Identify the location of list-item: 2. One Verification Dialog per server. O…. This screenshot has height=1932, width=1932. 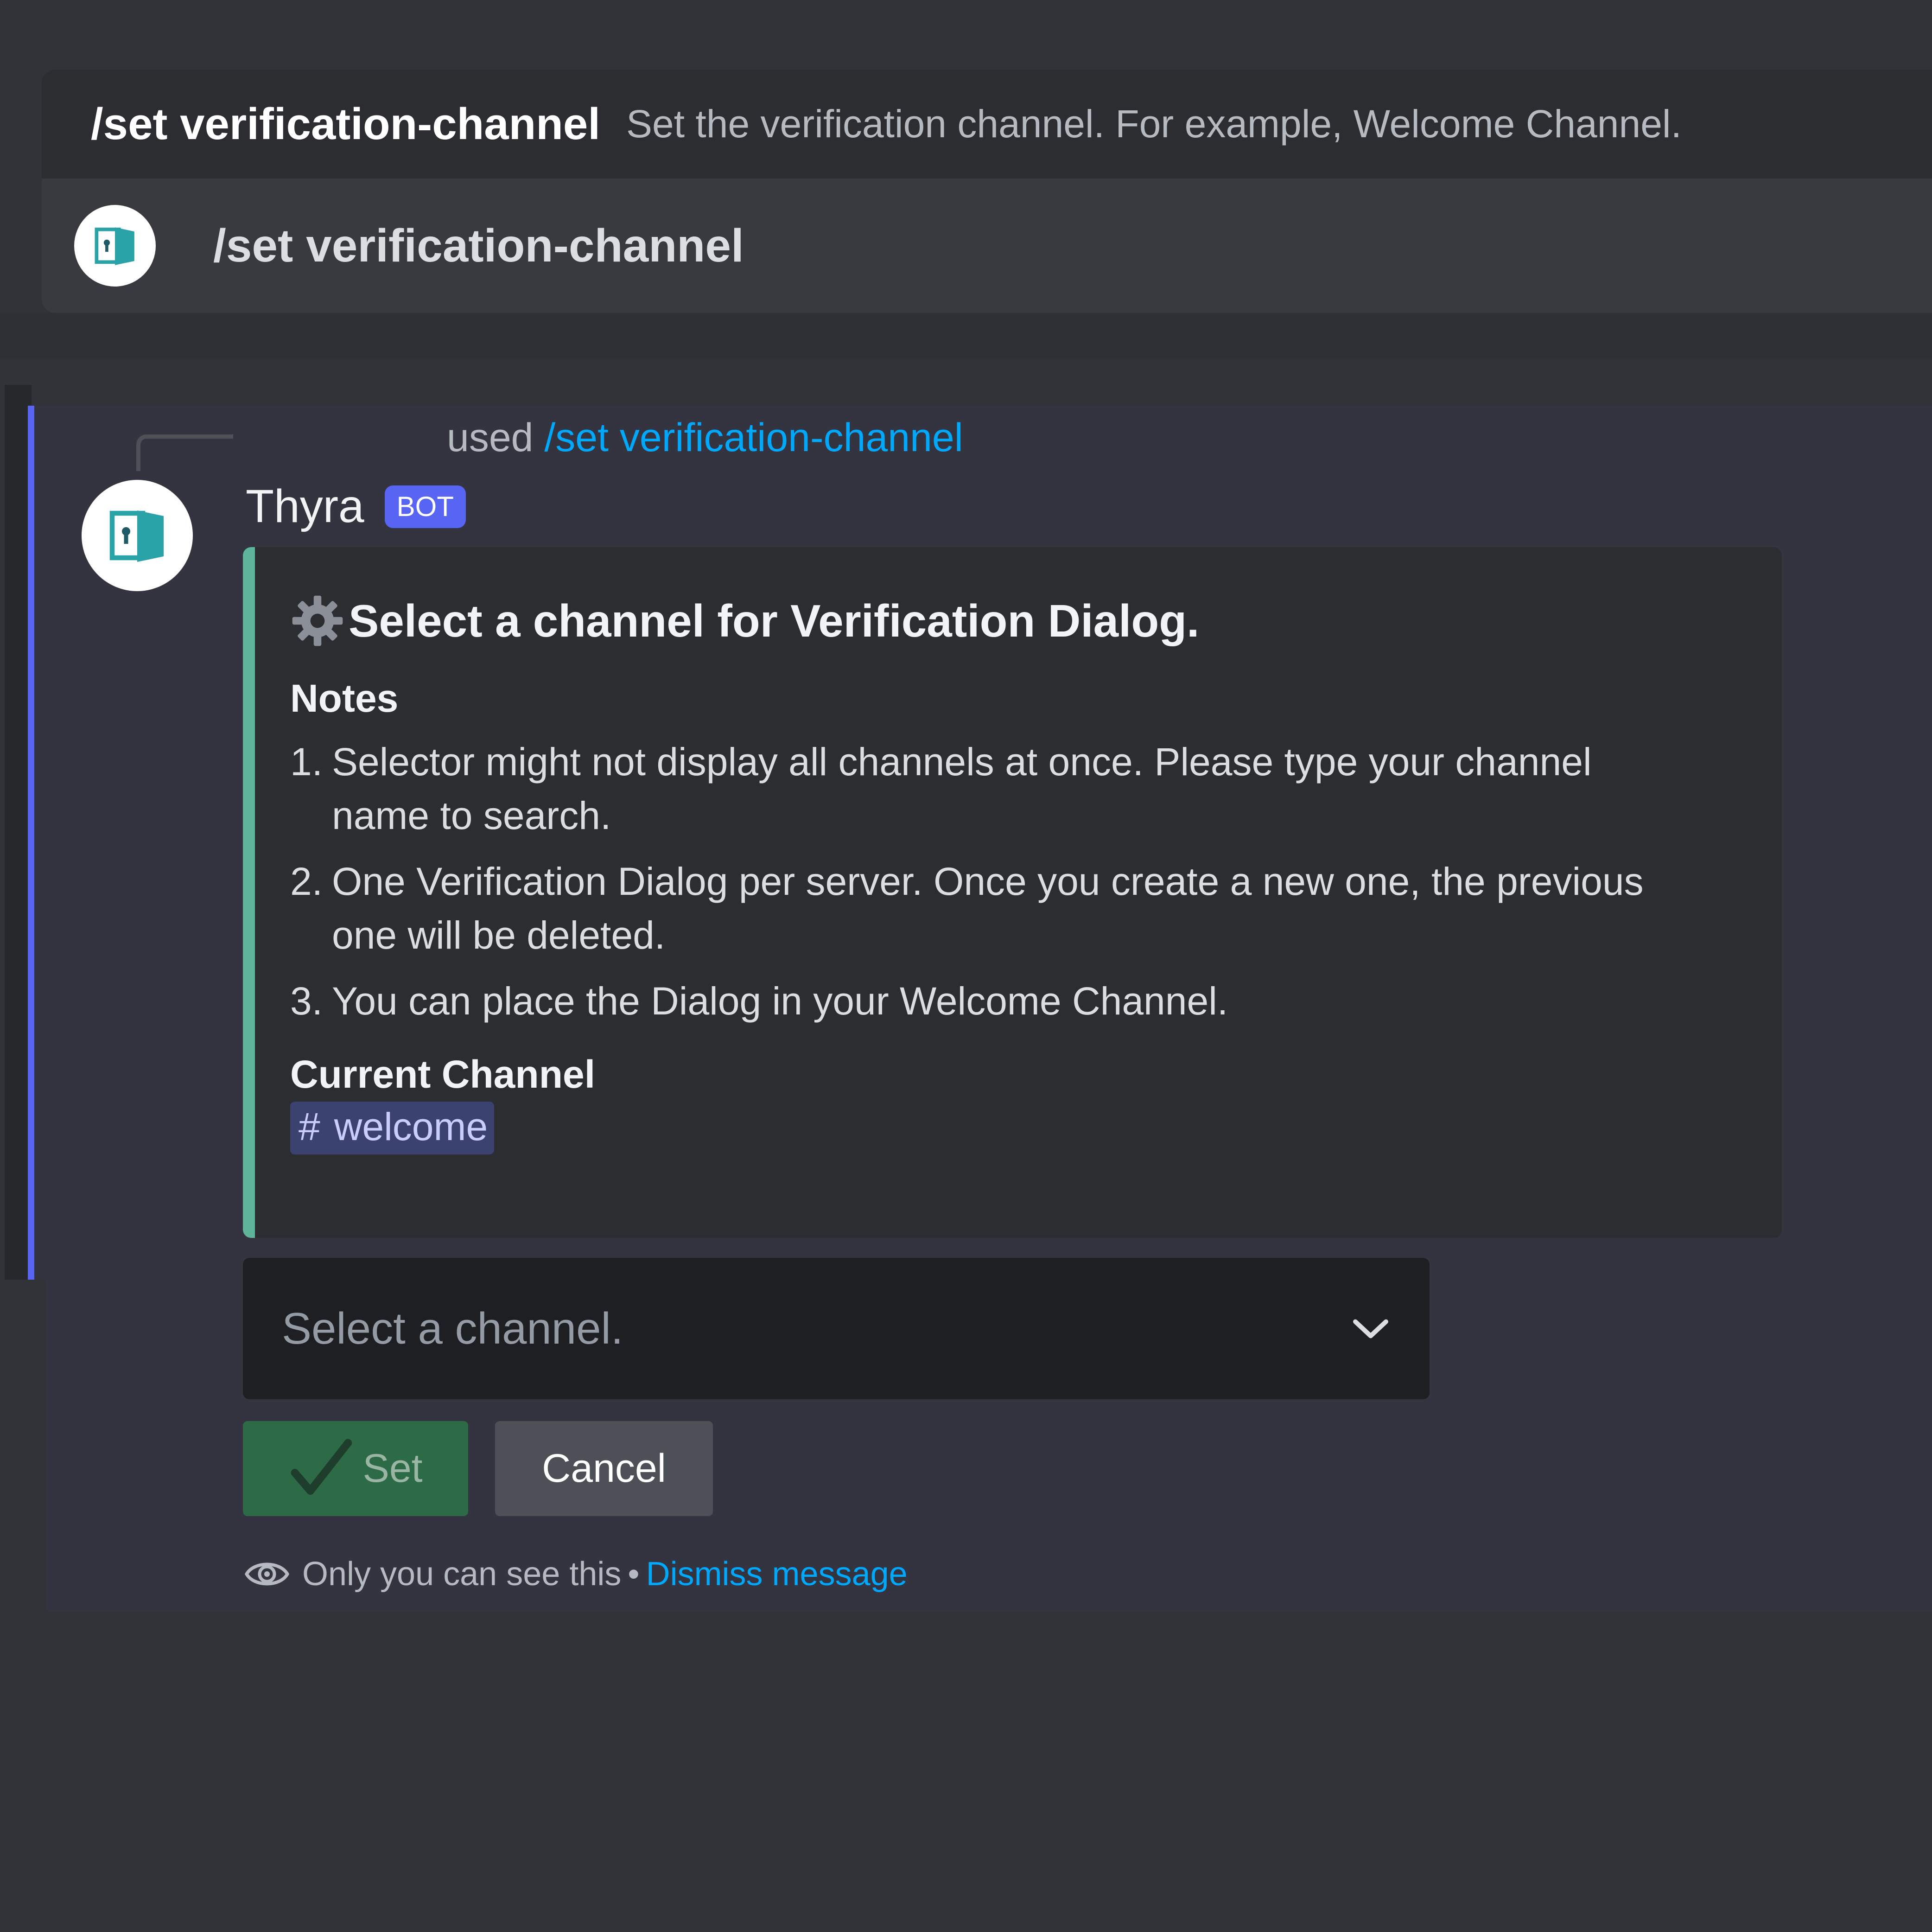
(967, 908).